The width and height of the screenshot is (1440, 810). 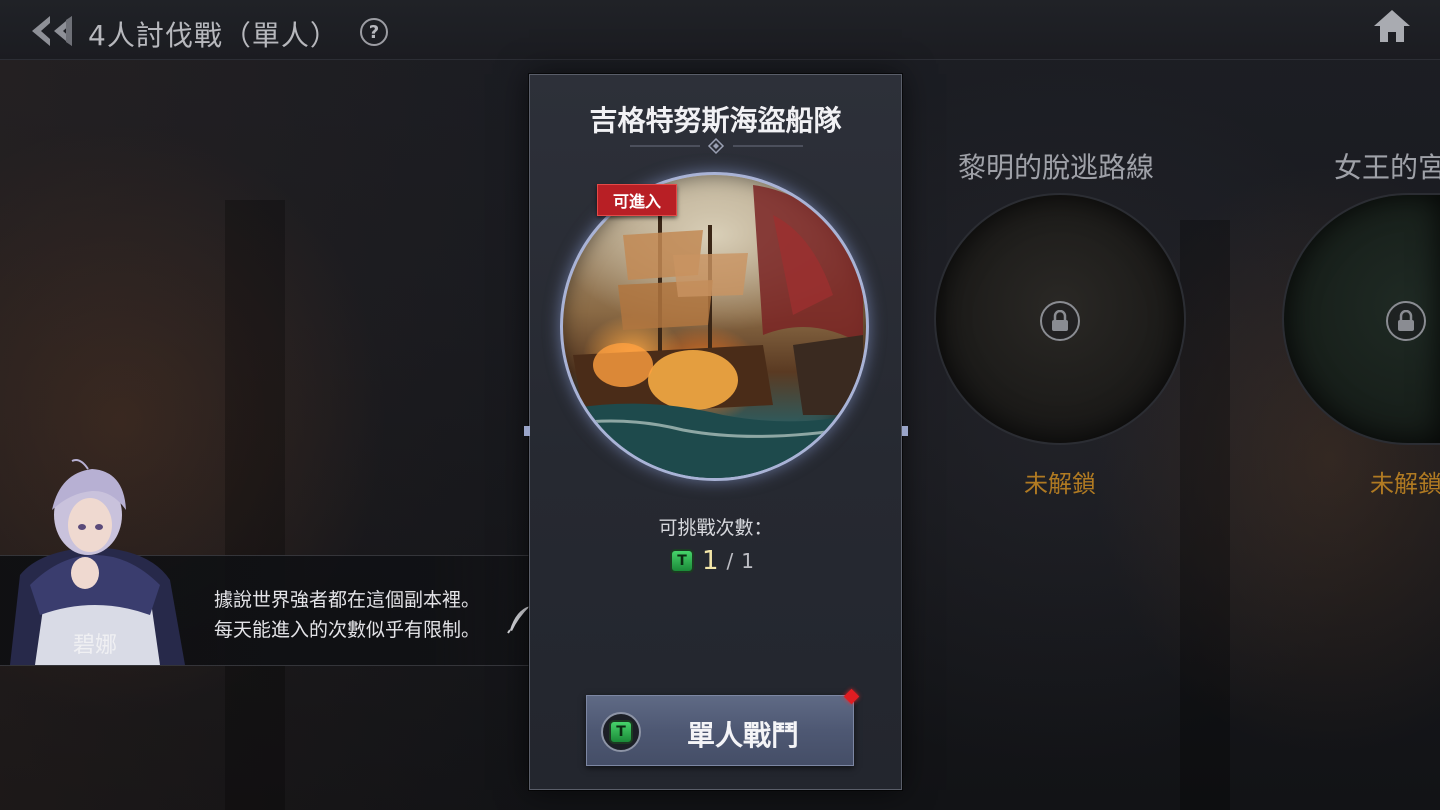 What do you see at coordinates (720, 30) in the screenshot?
I see `top-bar: 4人討伐戰（單人） ?` at bounding box center [720, 30].